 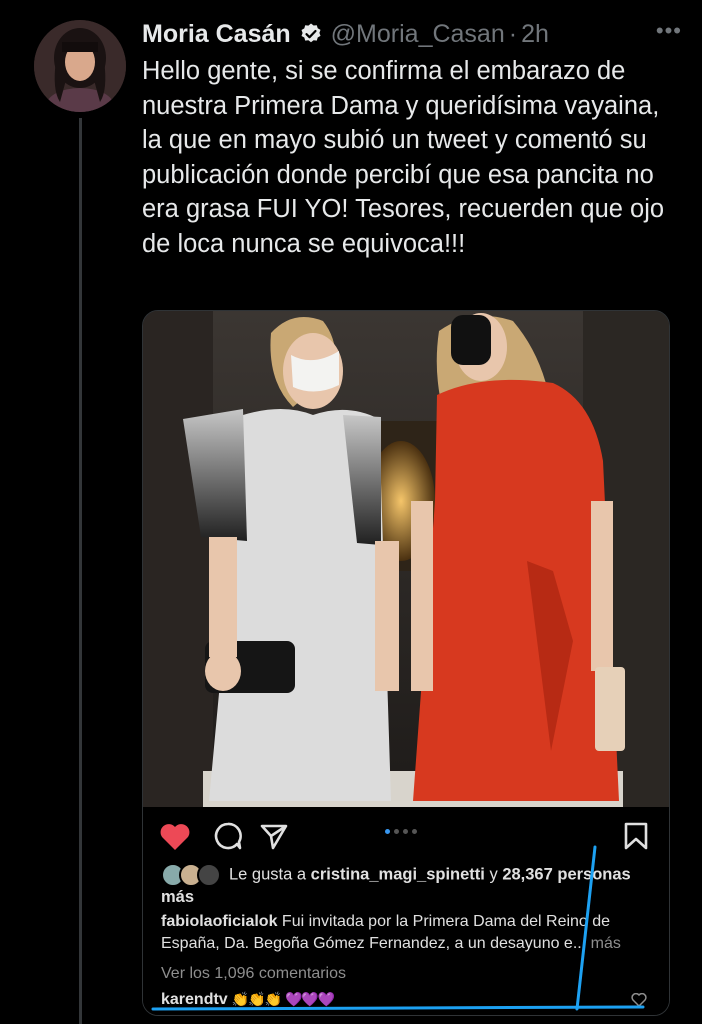 What do you see at coordinates (669, 31) in the screenshot?
I see `more-icon: •••` at bounding box center [669, 31].